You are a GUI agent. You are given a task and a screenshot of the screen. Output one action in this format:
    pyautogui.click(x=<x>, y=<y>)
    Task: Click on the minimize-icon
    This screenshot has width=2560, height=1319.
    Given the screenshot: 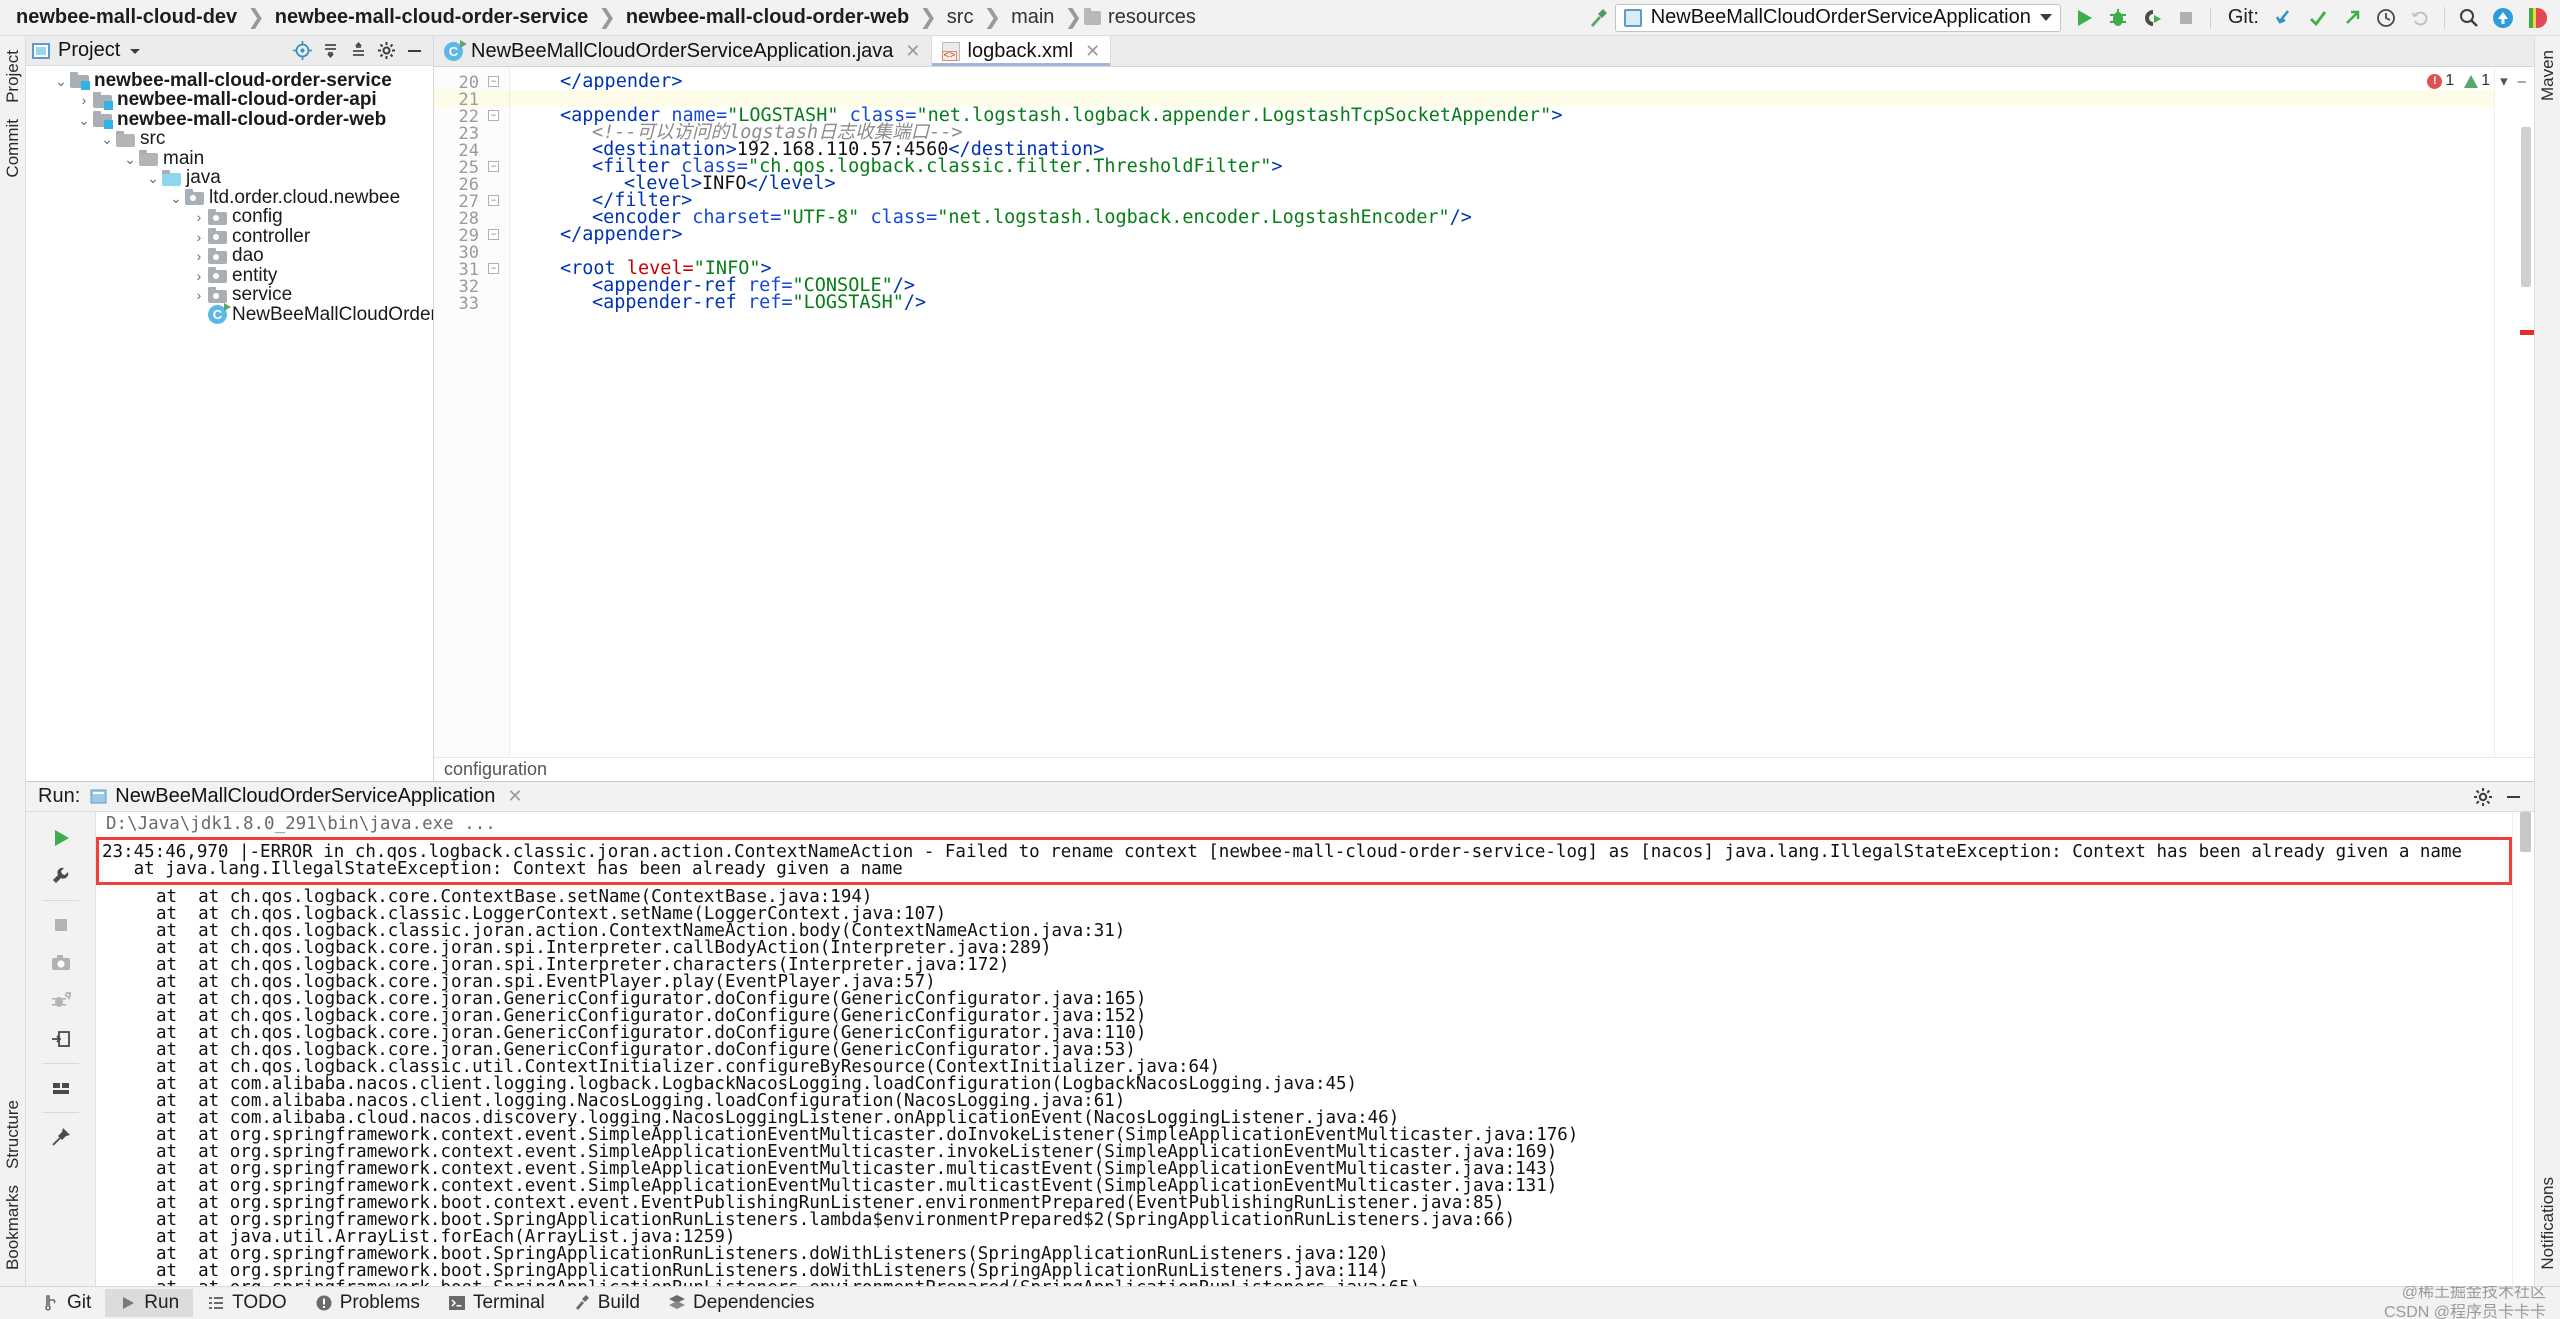 What is the action you would take?
    pyautogui.click(x=2513, y=797)
    